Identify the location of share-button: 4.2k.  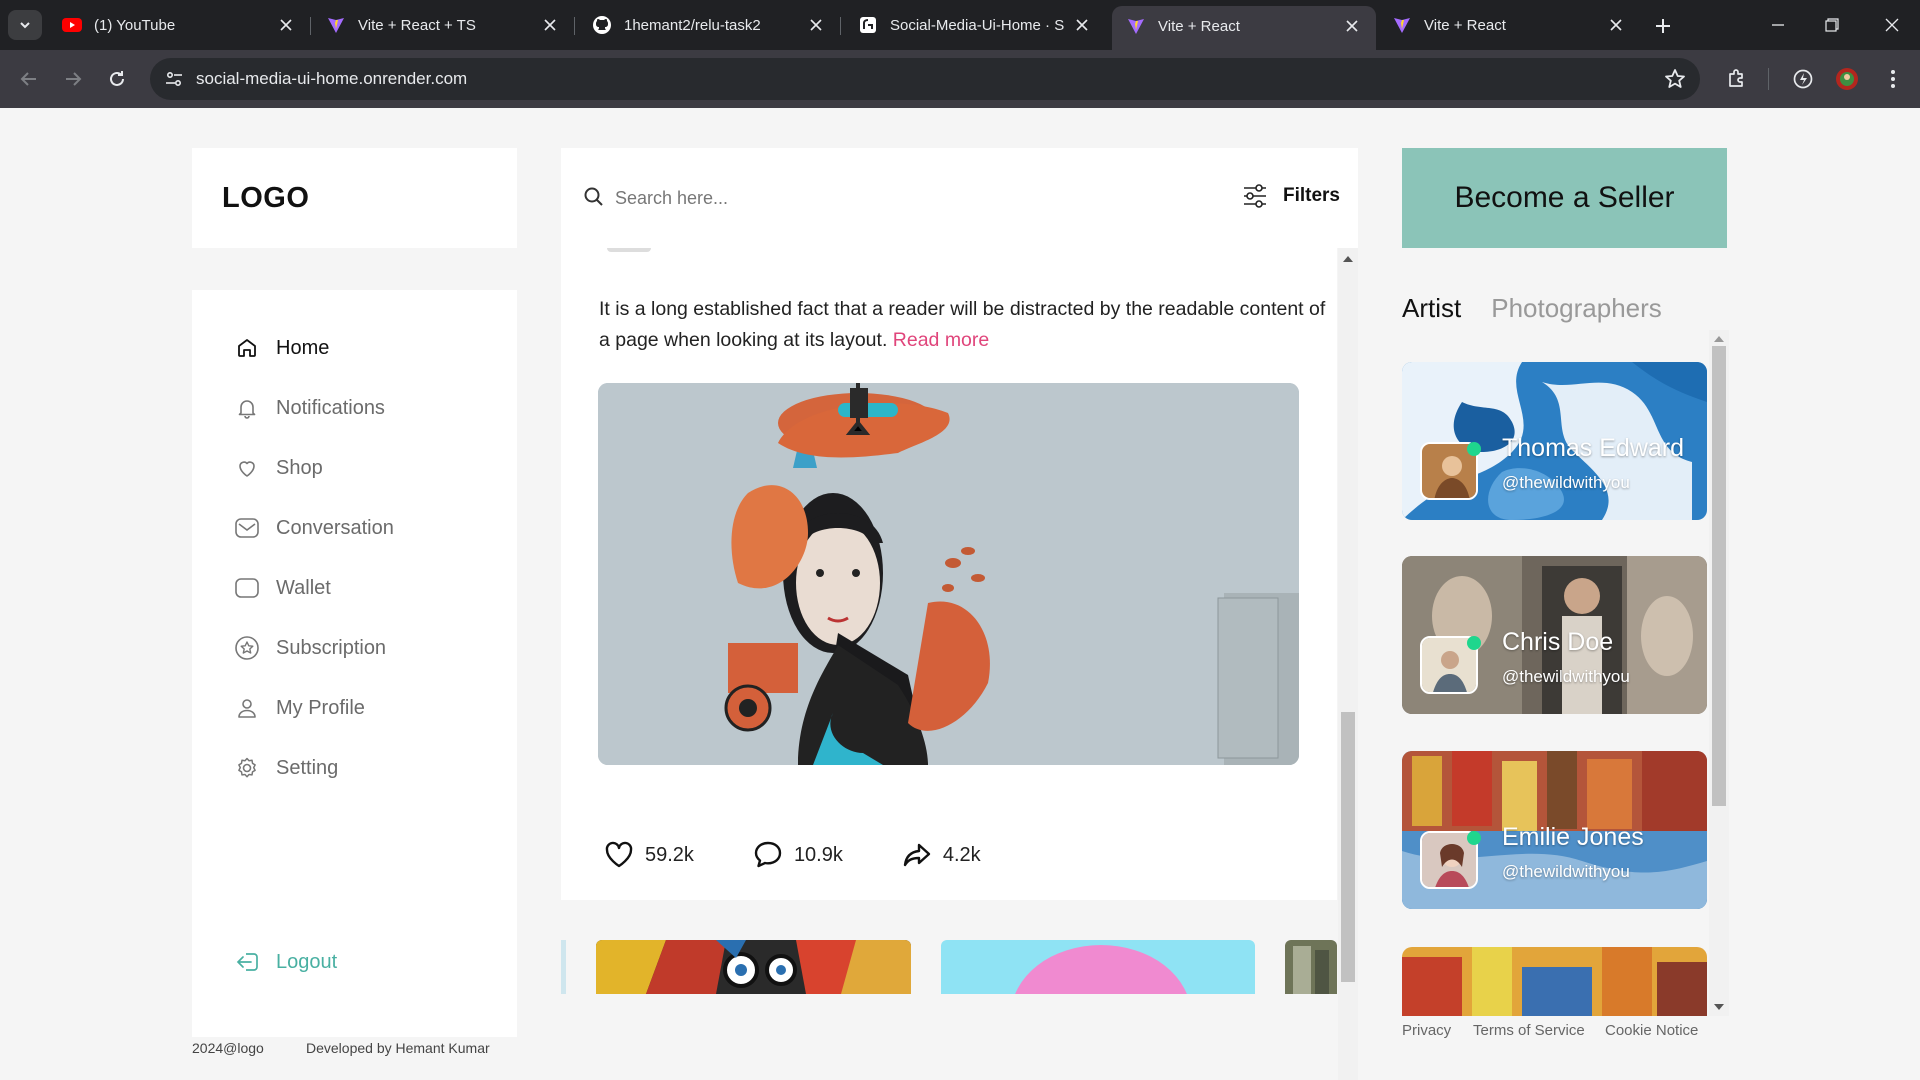
(941, 855).